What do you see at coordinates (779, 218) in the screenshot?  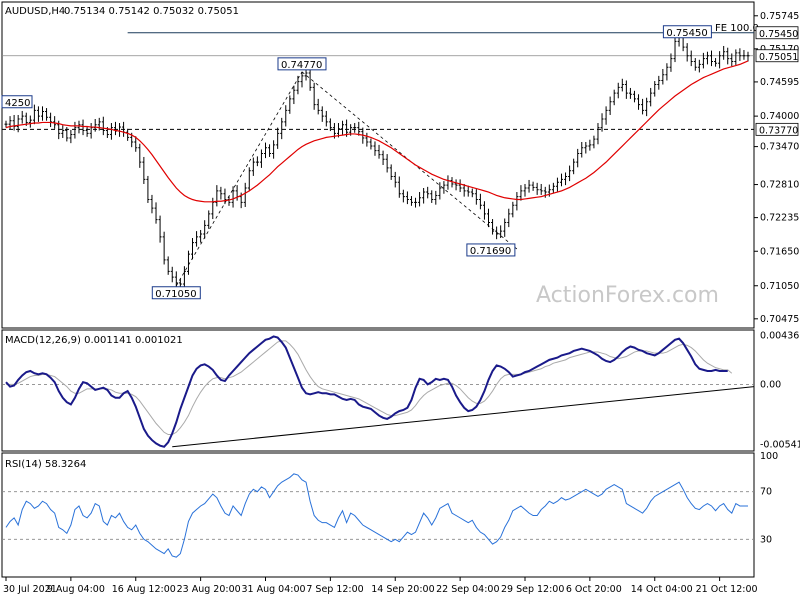 I see `price-ytick-label: 0.72235` at bounding box center [779, 218].